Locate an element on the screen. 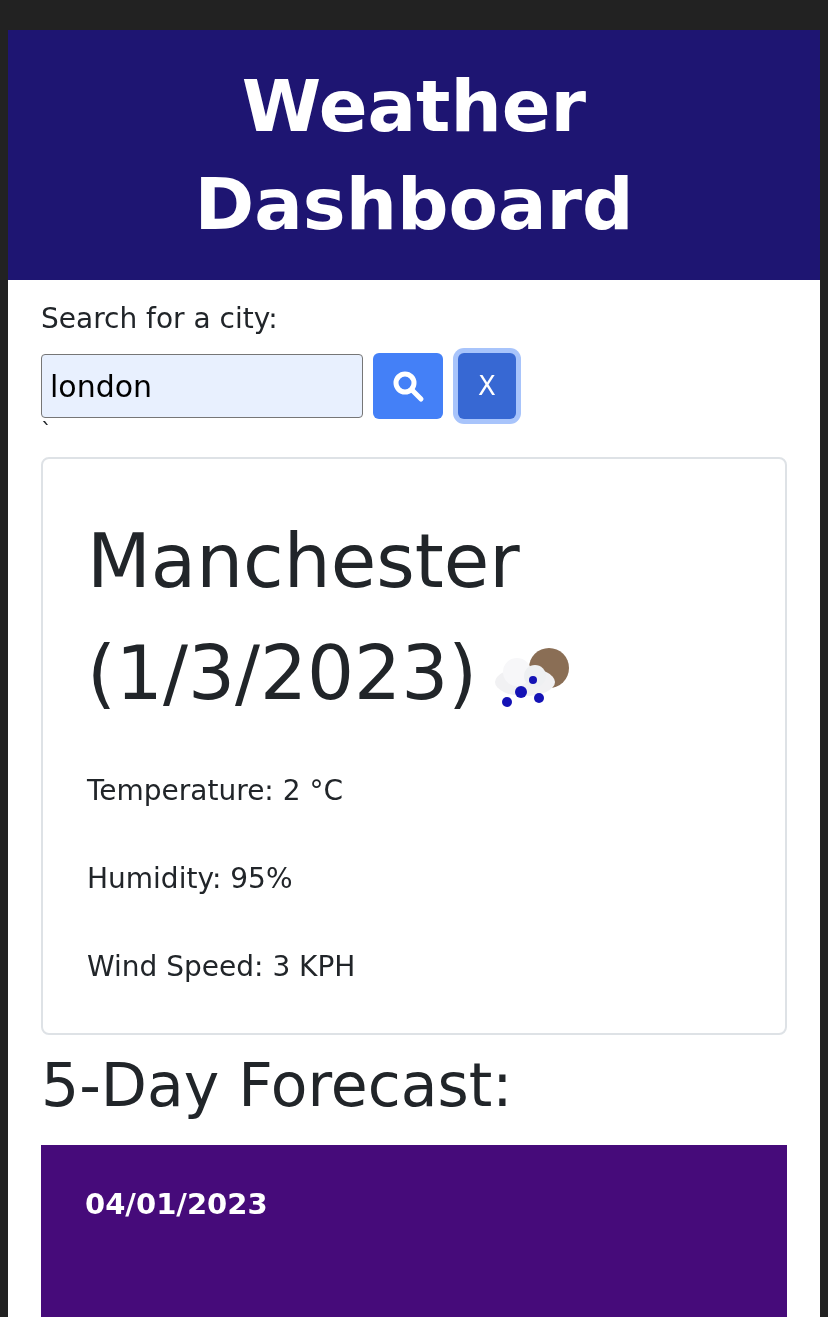  search-label: Search for a city: is located at coordinates (160, 318).